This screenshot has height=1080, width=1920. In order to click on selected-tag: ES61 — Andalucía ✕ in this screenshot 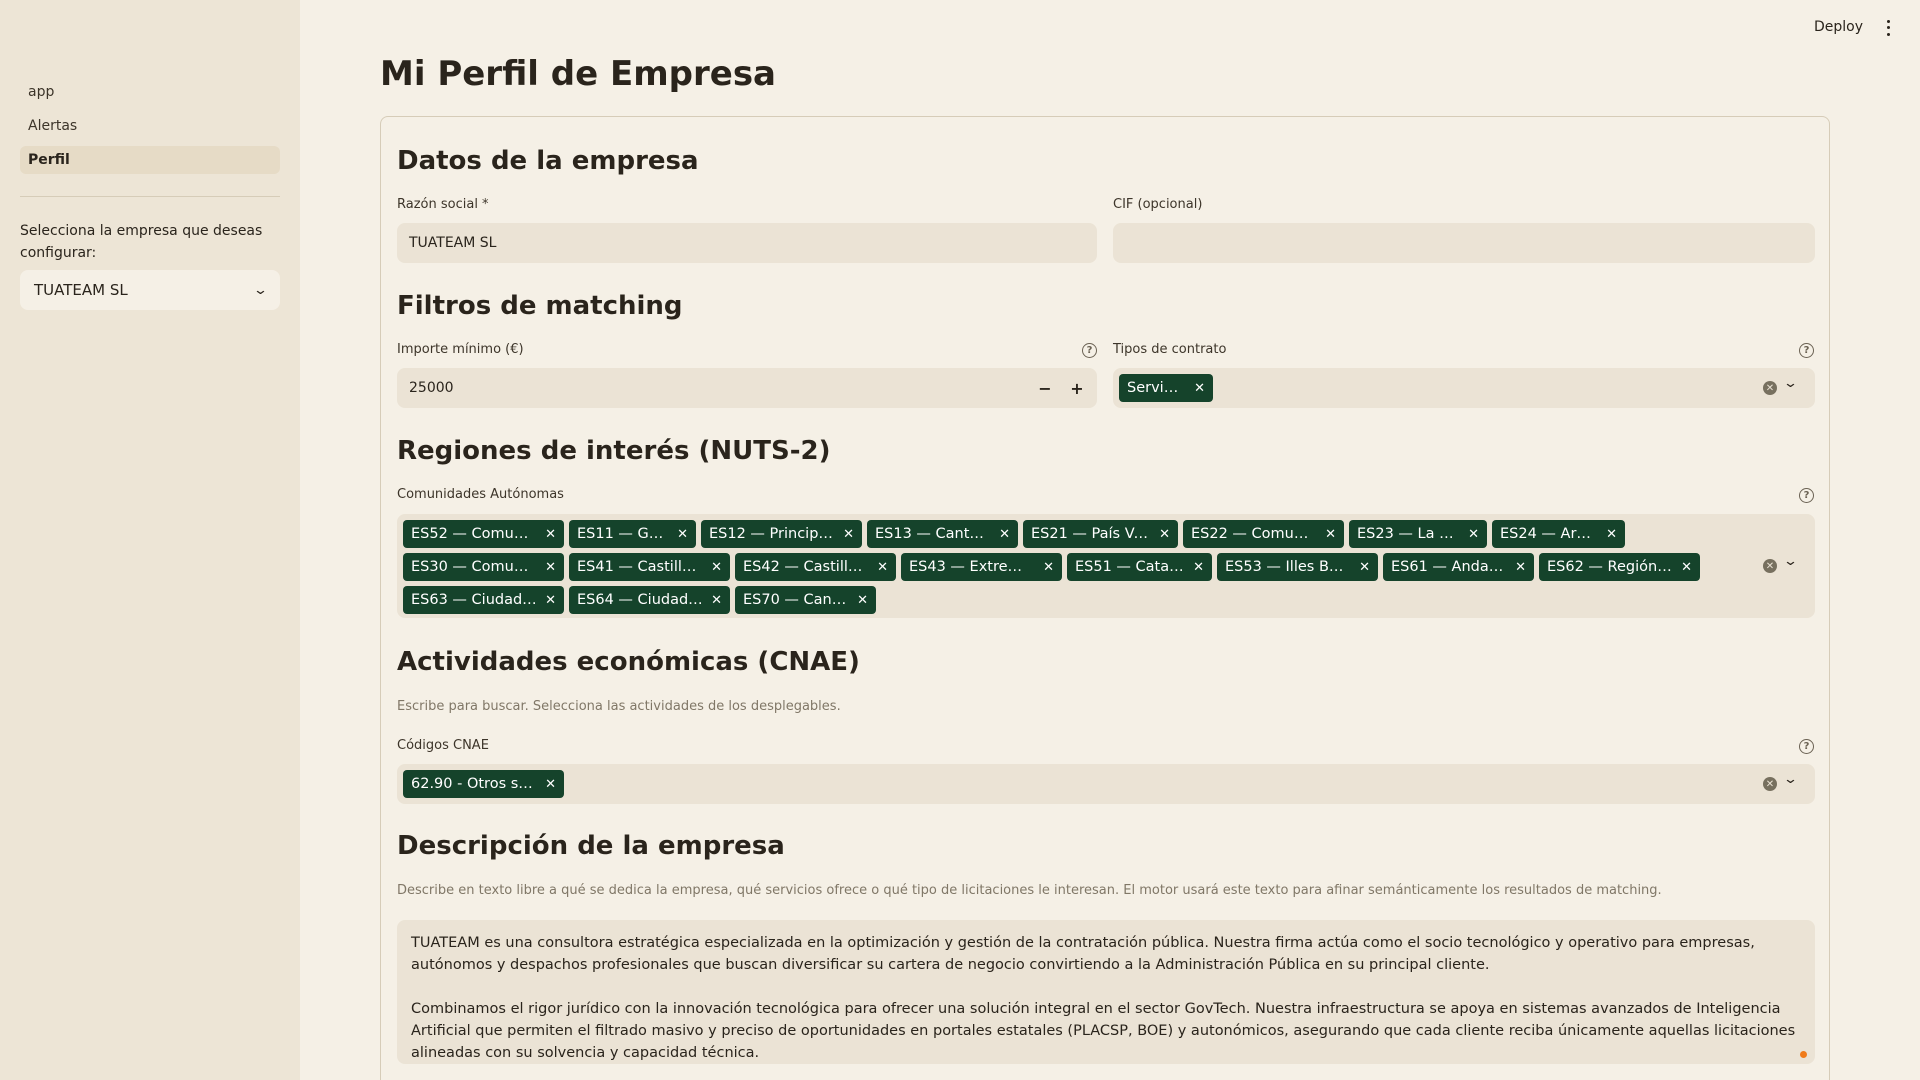, I will do `click(1458, 567)`.